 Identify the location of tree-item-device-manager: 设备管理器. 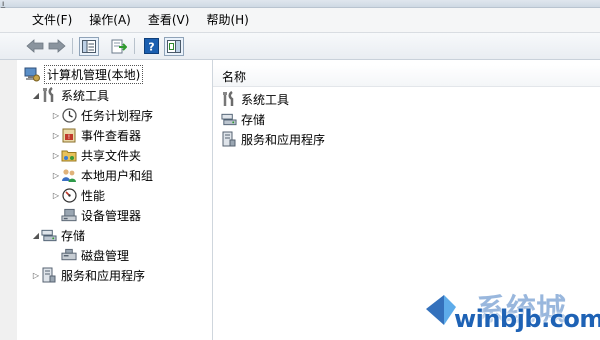
(101, 215).